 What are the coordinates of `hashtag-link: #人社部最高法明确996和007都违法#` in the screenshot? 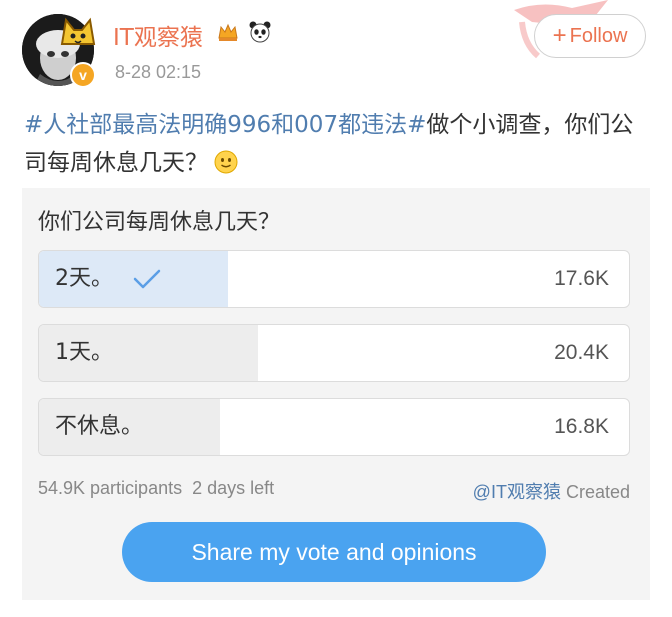 It's located at (225, 125).